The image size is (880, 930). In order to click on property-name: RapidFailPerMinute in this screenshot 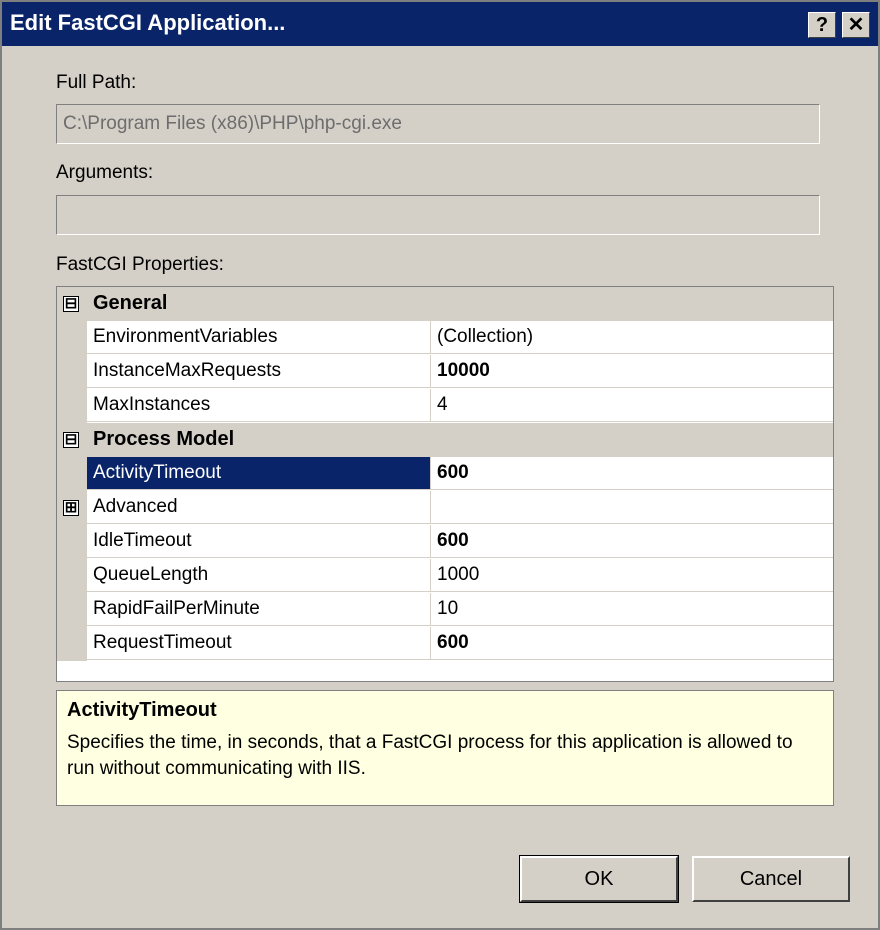, I will do `click(259, 609)`.